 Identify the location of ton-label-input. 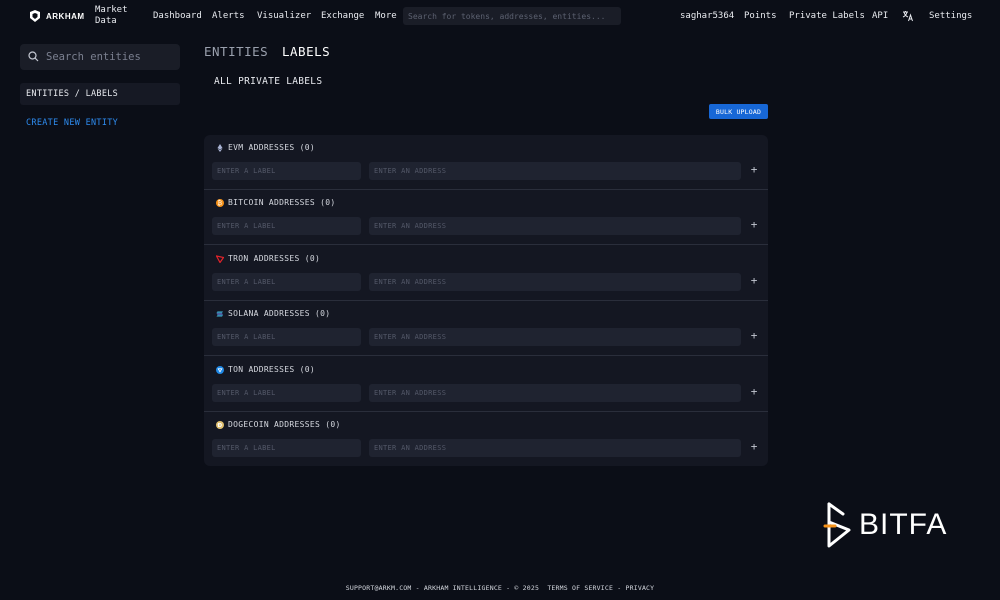
(286, 393).